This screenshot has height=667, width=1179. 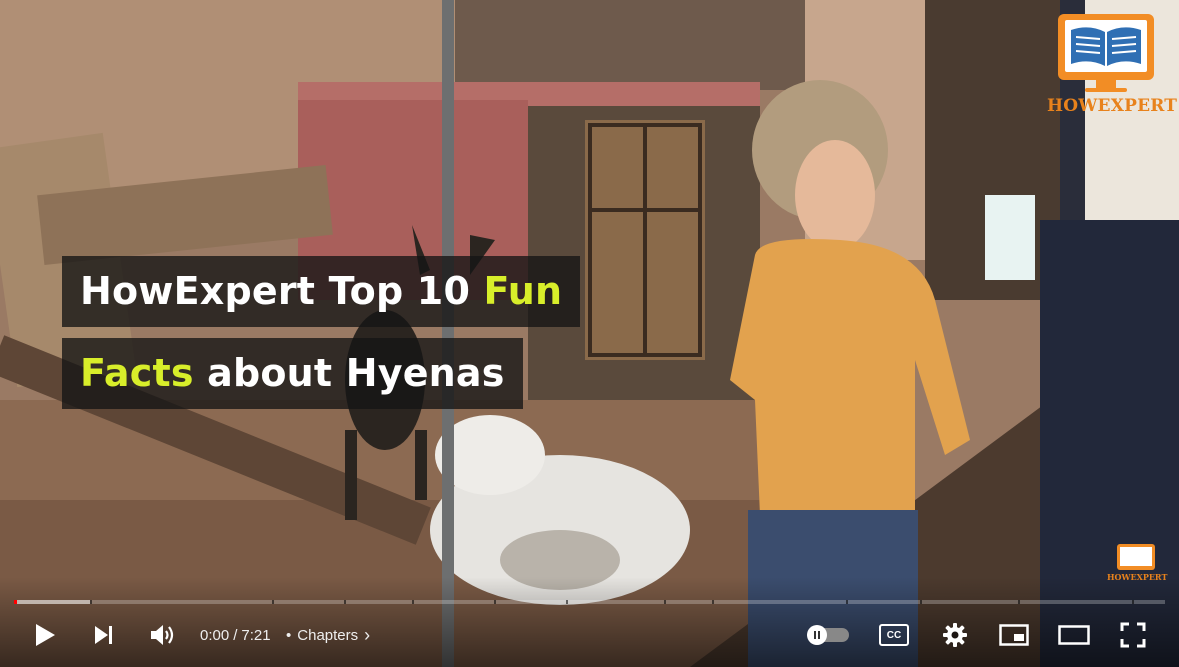 I want to click on theater-mode-icon, so click(x=1074, y=635).